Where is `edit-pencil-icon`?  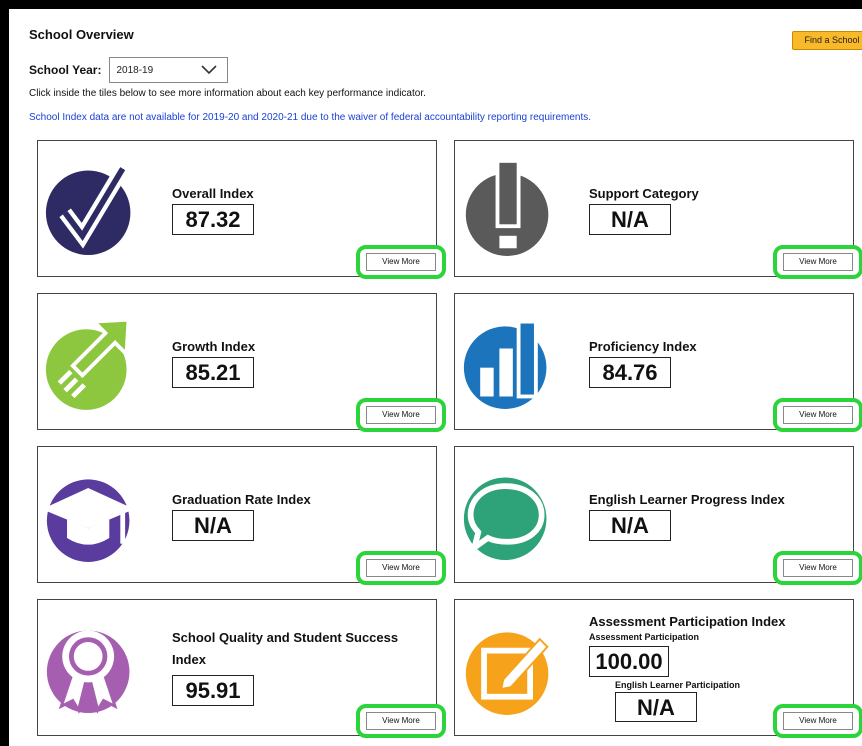
edit-pencil-icon is located at coordinates (507, 673).